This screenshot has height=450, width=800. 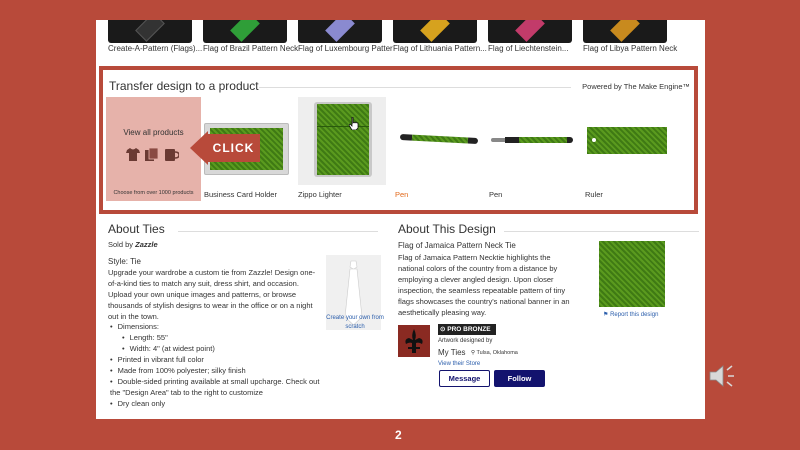 I want to click on lighter-seam, so click(x=343, y=126).